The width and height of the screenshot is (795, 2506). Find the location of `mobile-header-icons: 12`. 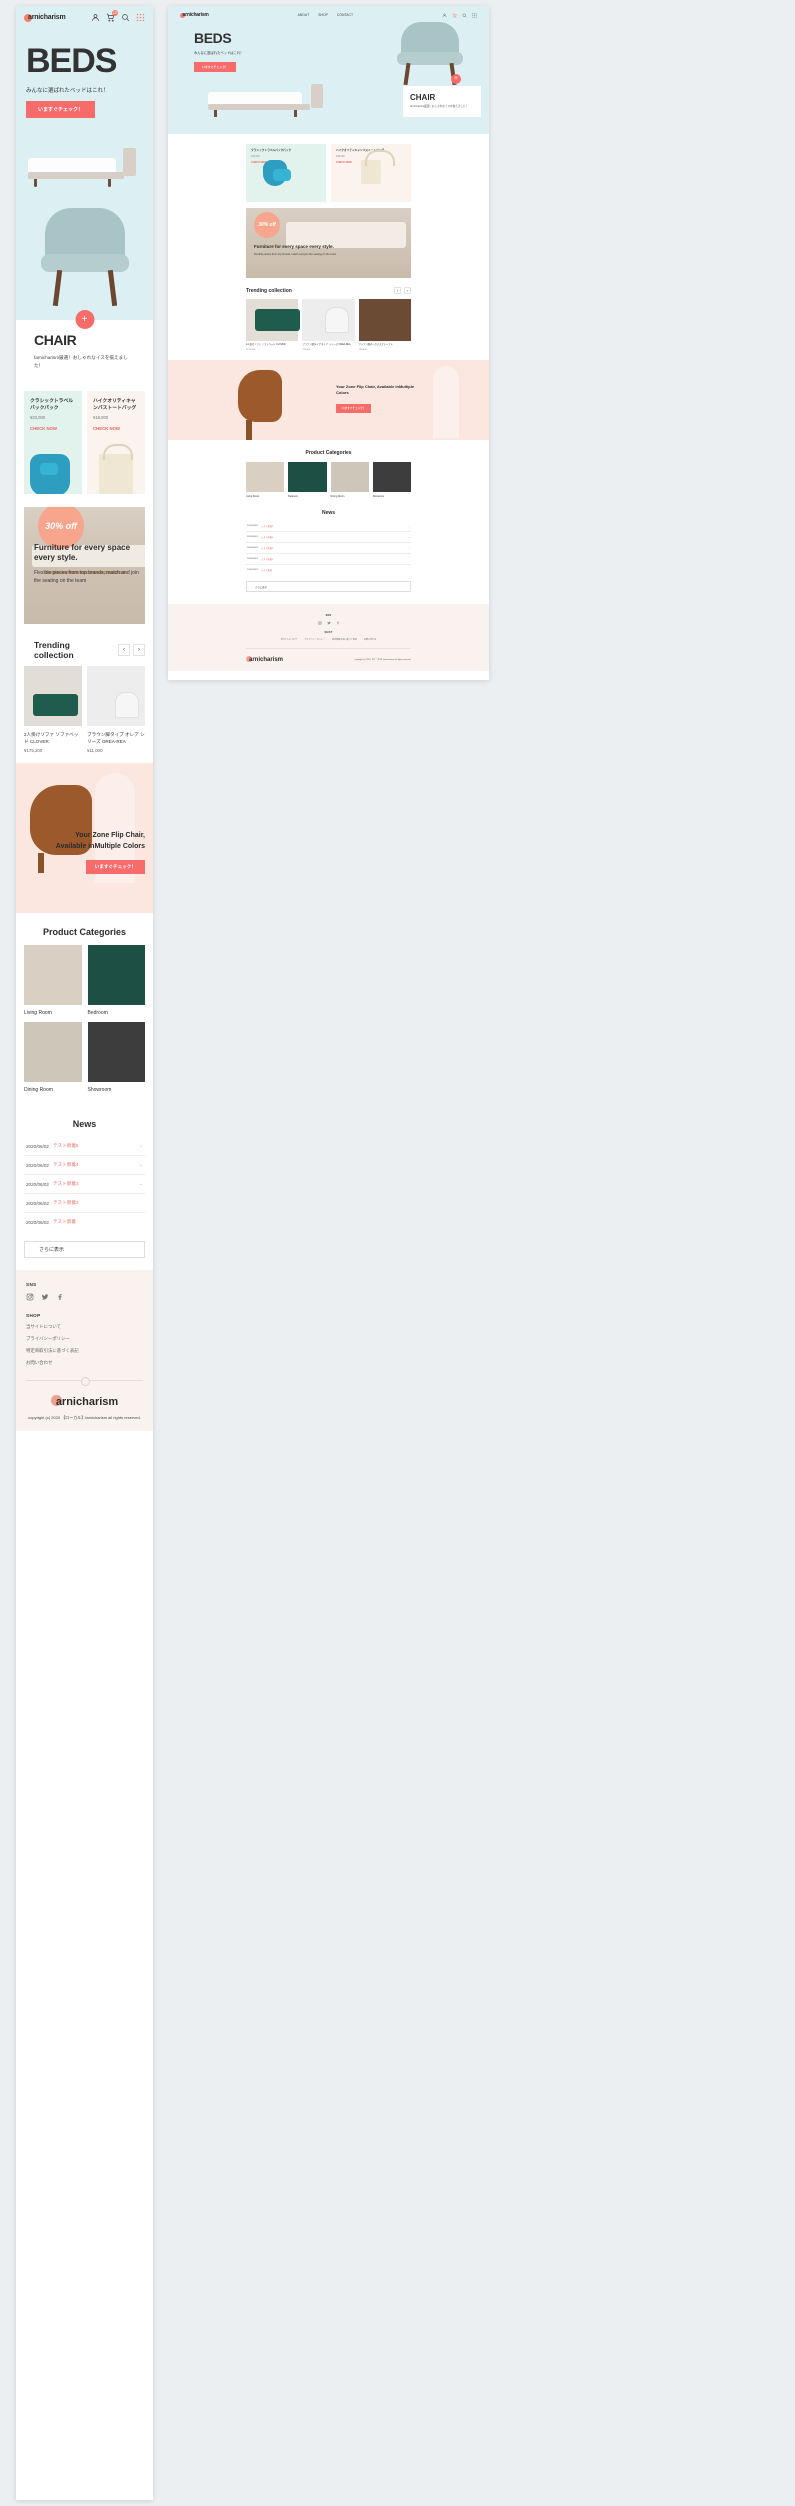

mobile-header-icons: 12 is located at coordinates (118, 16).